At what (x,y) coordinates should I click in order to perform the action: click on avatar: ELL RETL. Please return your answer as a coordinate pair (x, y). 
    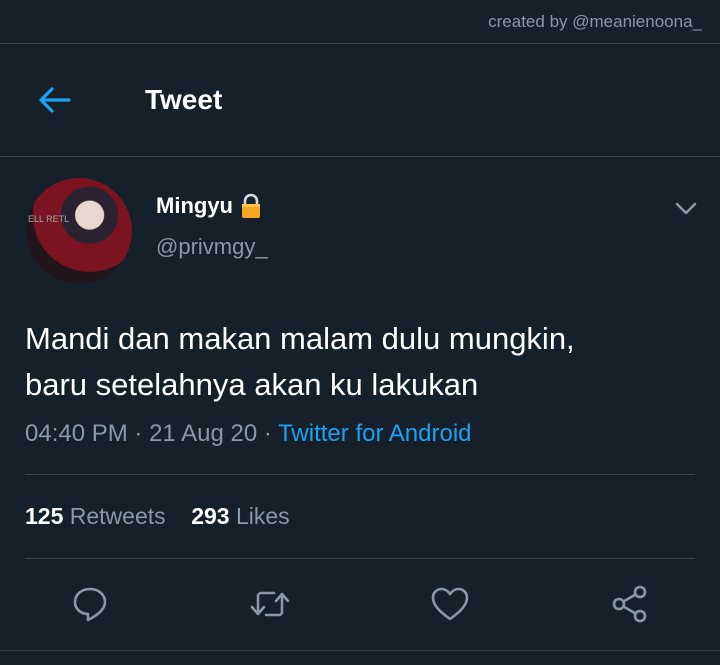
    Looking at the image, I should click on (79, 231).